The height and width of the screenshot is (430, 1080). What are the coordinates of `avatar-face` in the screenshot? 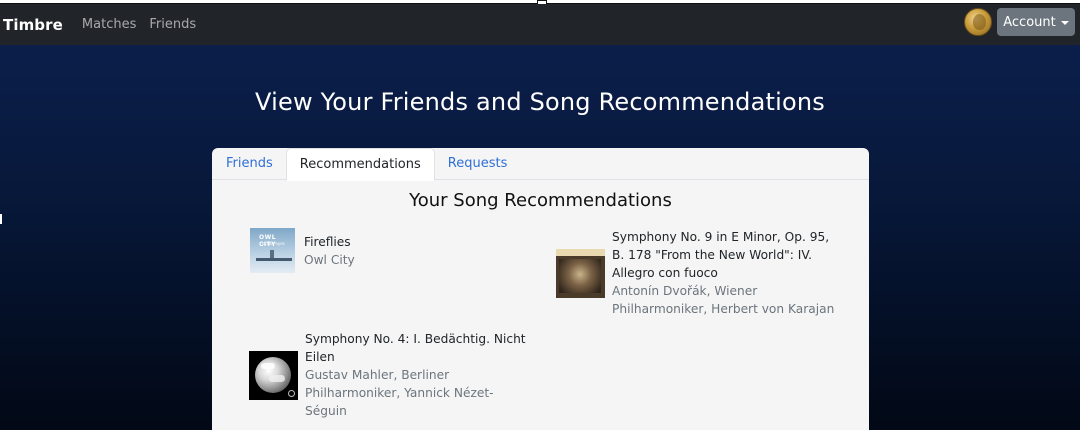 It's located at (979, 22).